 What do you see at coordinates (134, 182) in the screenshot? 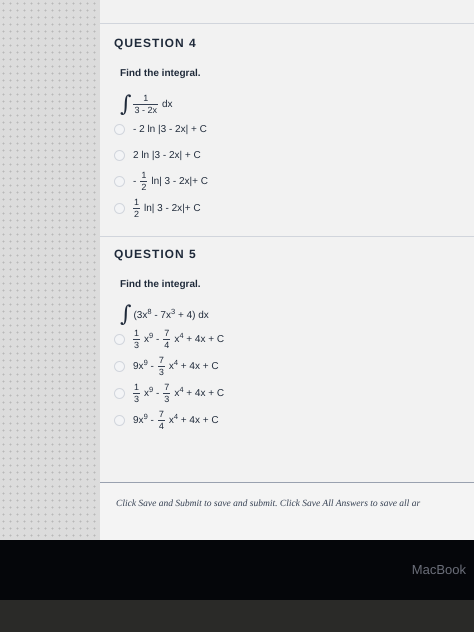
I see `math-text: -` at bounding box center [134, 182].